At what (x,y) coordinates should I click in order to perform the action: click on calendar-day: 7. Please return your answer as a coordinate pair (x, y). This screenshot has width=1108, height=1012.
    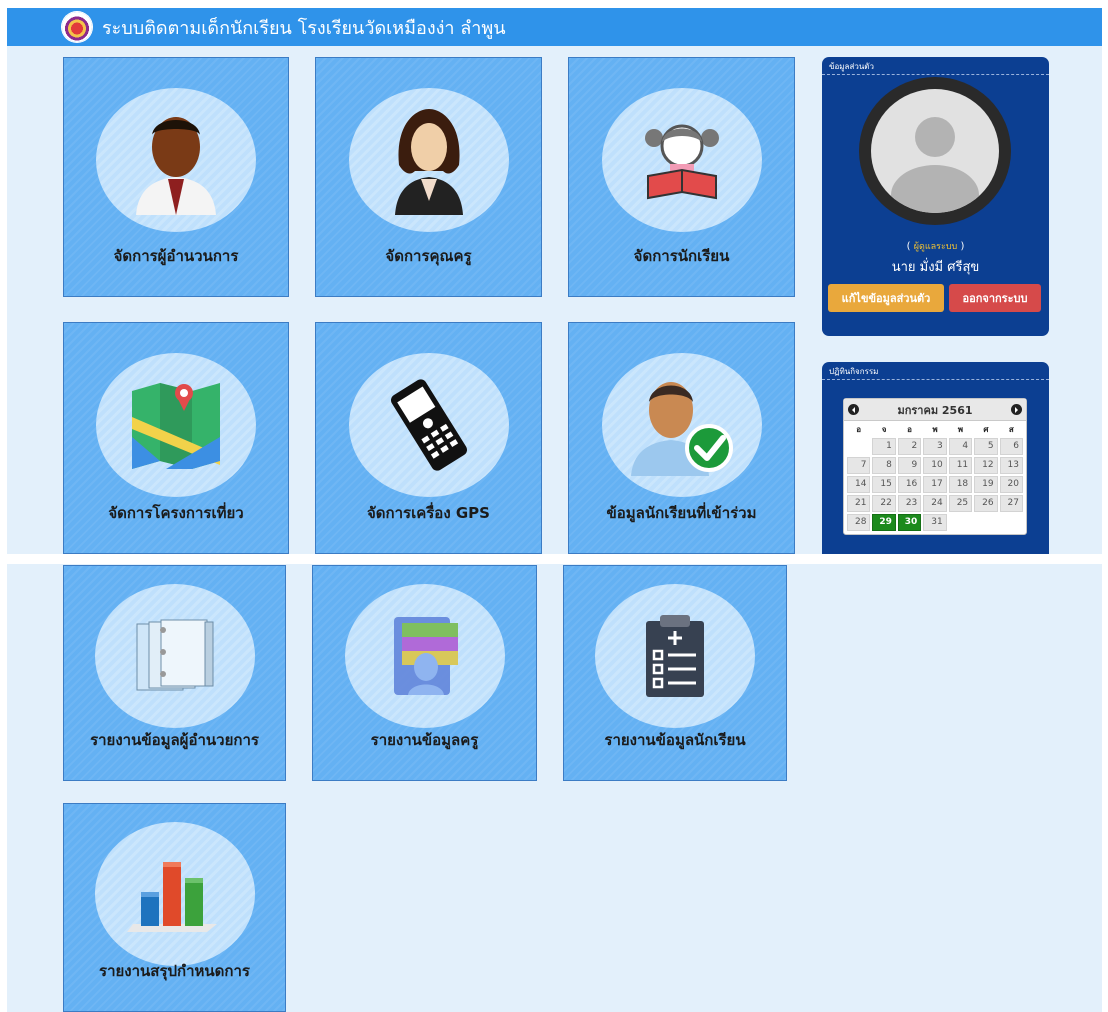
    Looking at the image, I should click on (859, 465).